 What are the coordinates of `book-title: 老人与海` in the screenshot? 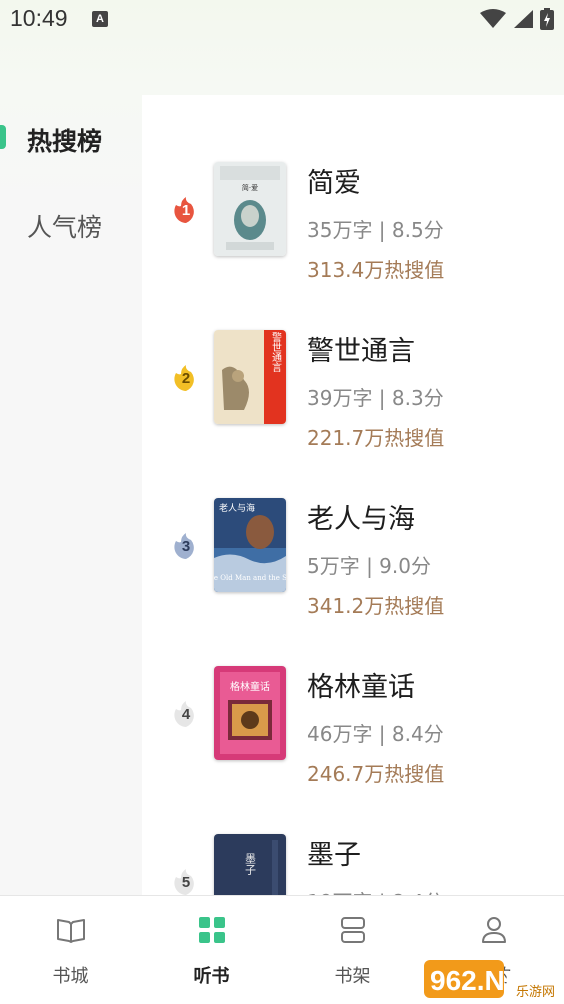 It's located at (361, 516).